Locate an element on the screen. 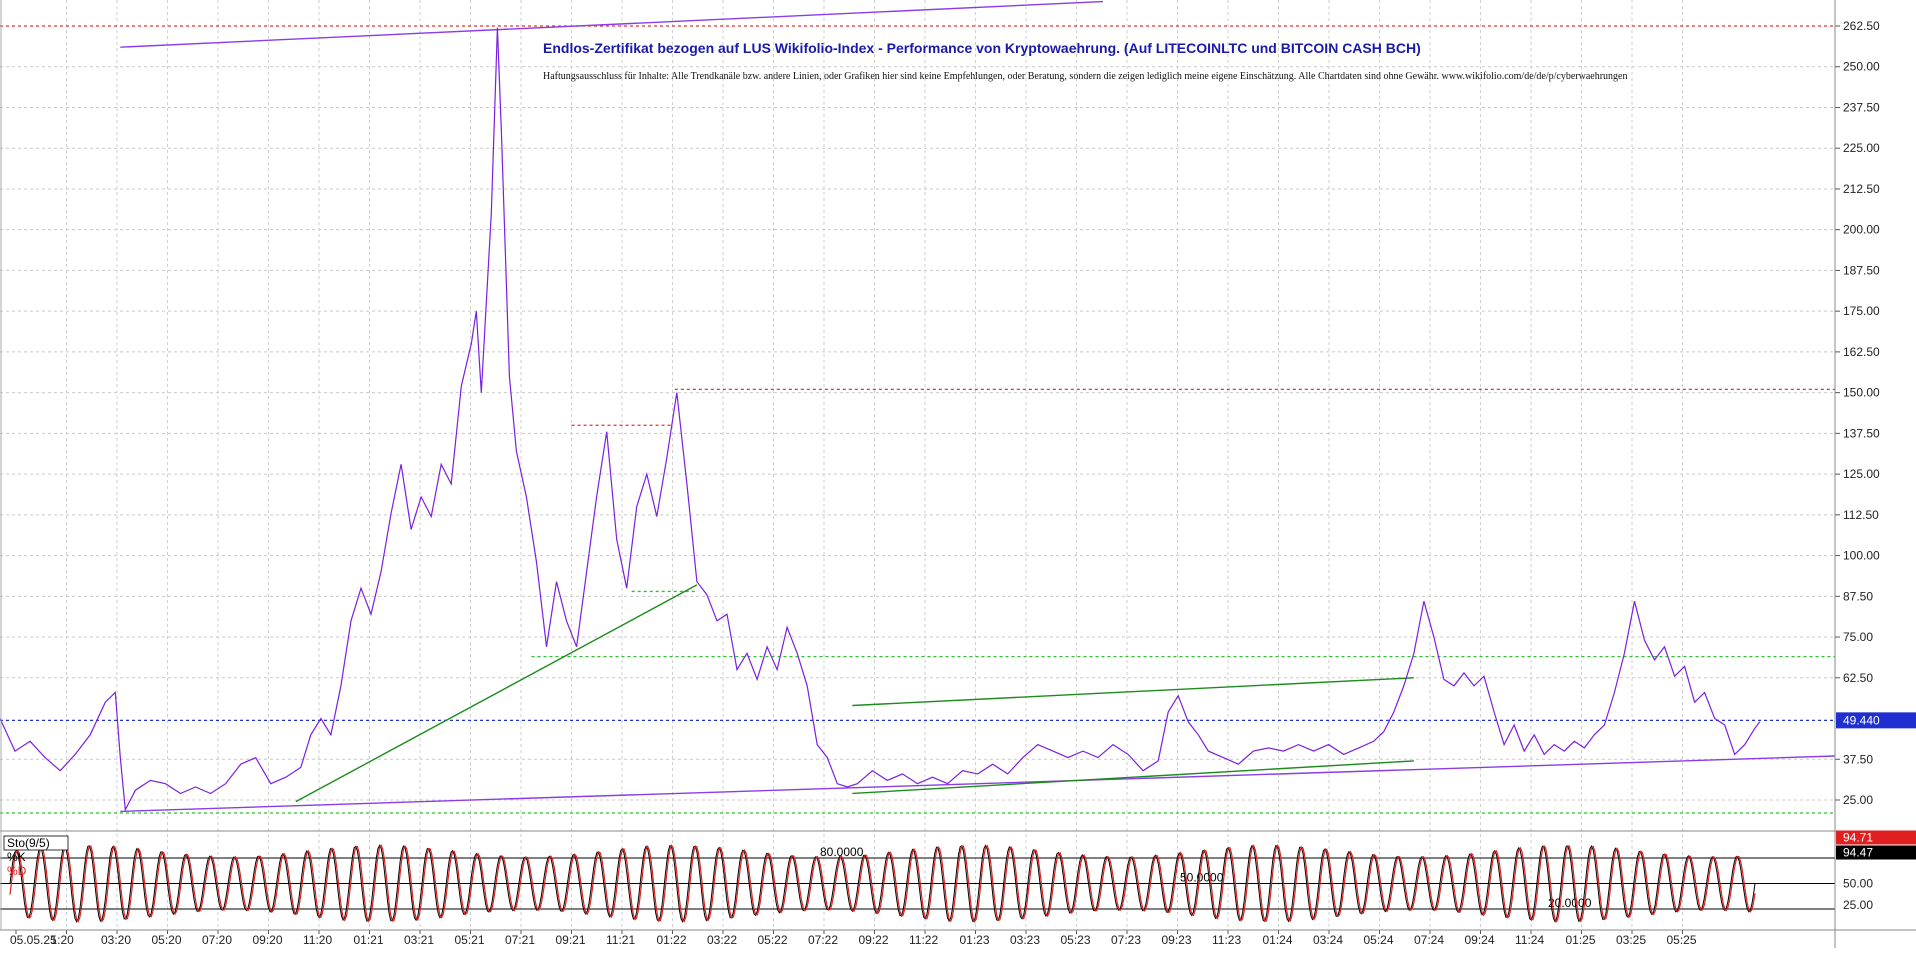 The height and width of the screenshot is (953, 1916). x-tick-label: 11:22 is located at coordinates (923, 940).